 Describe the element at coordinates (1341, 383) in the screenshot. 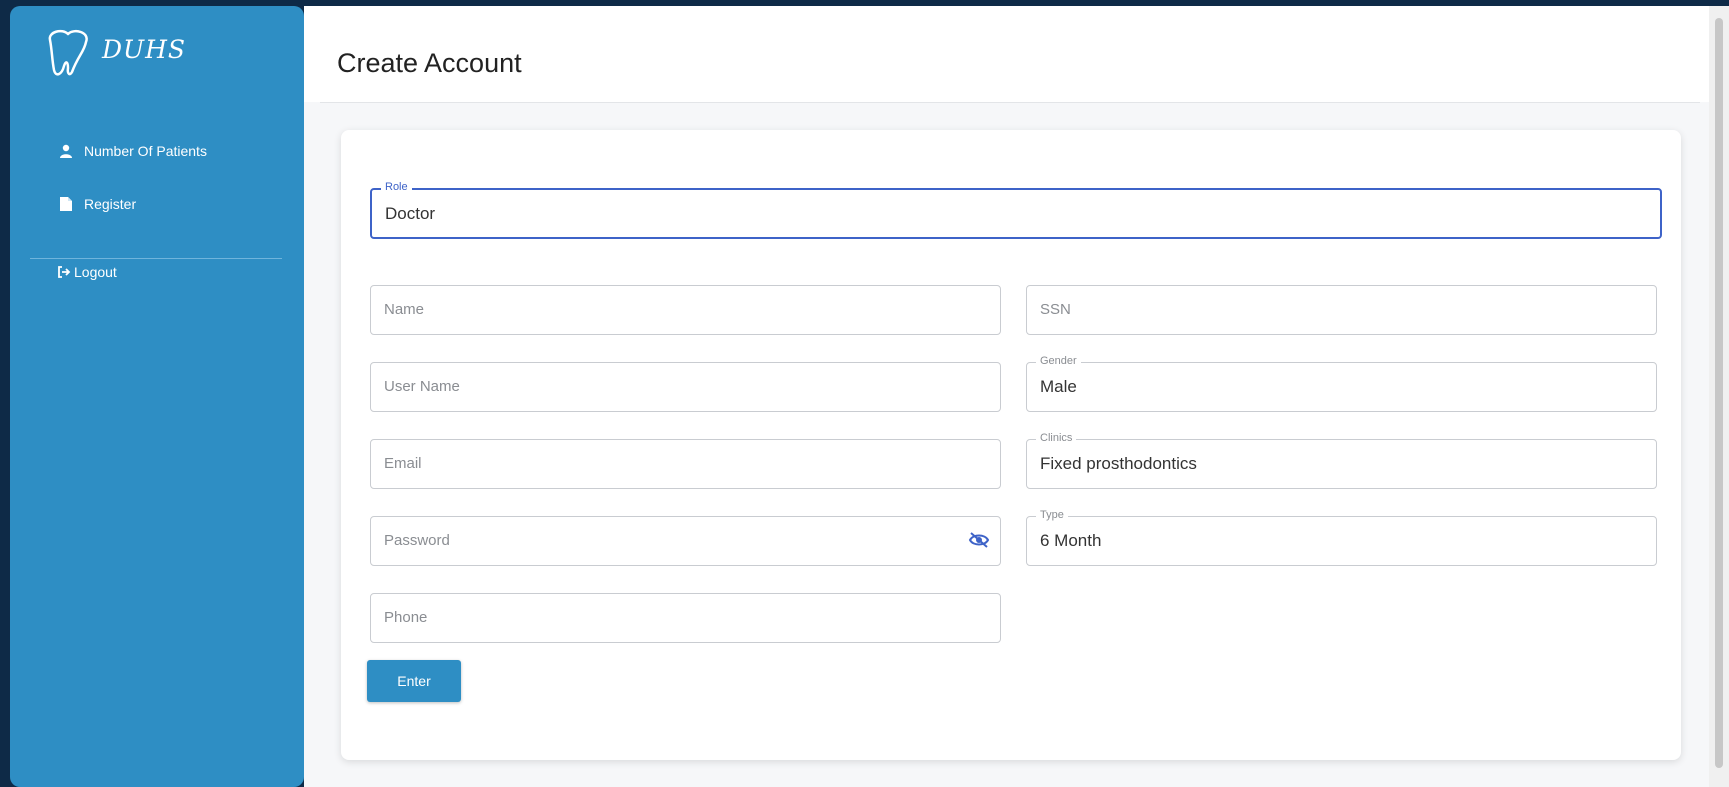

I see `gender-select: Gender Male` at that location.